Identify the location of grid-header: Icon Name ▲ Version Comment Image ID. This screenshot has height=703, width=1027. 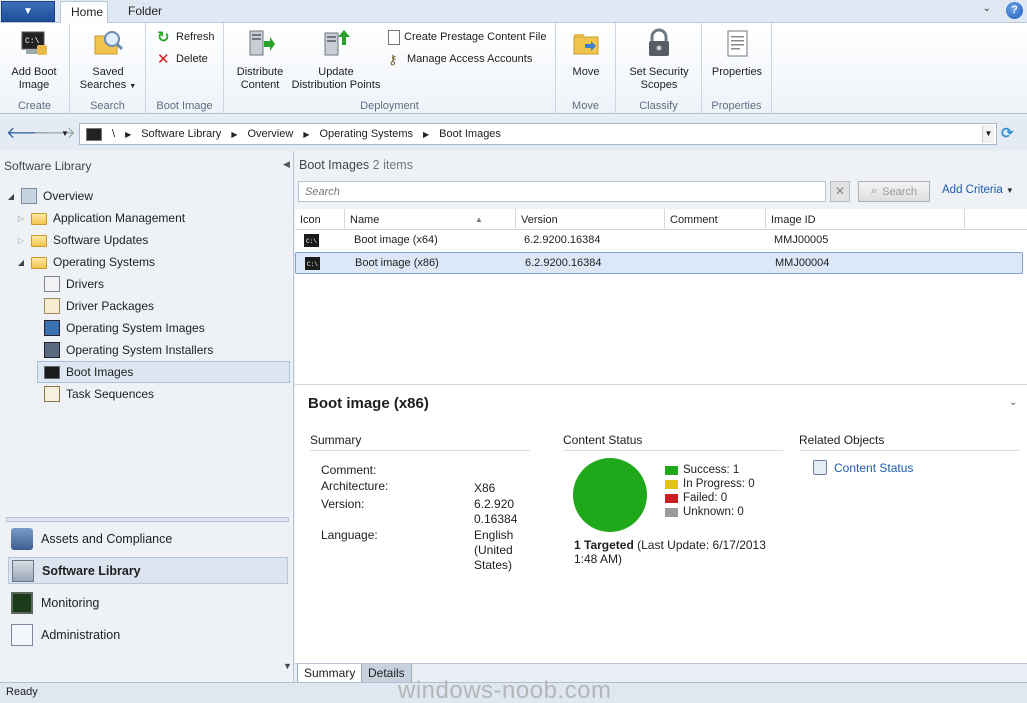
(661, 219).